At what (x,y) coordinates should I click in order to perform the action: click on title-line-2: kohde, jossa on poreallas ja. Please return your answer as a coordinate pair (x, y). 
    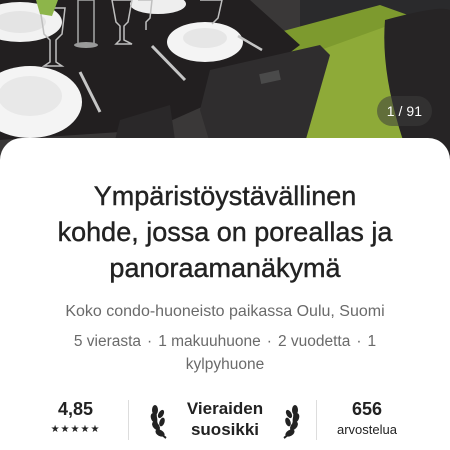
    Looking at the image, I should click on (225, 232).